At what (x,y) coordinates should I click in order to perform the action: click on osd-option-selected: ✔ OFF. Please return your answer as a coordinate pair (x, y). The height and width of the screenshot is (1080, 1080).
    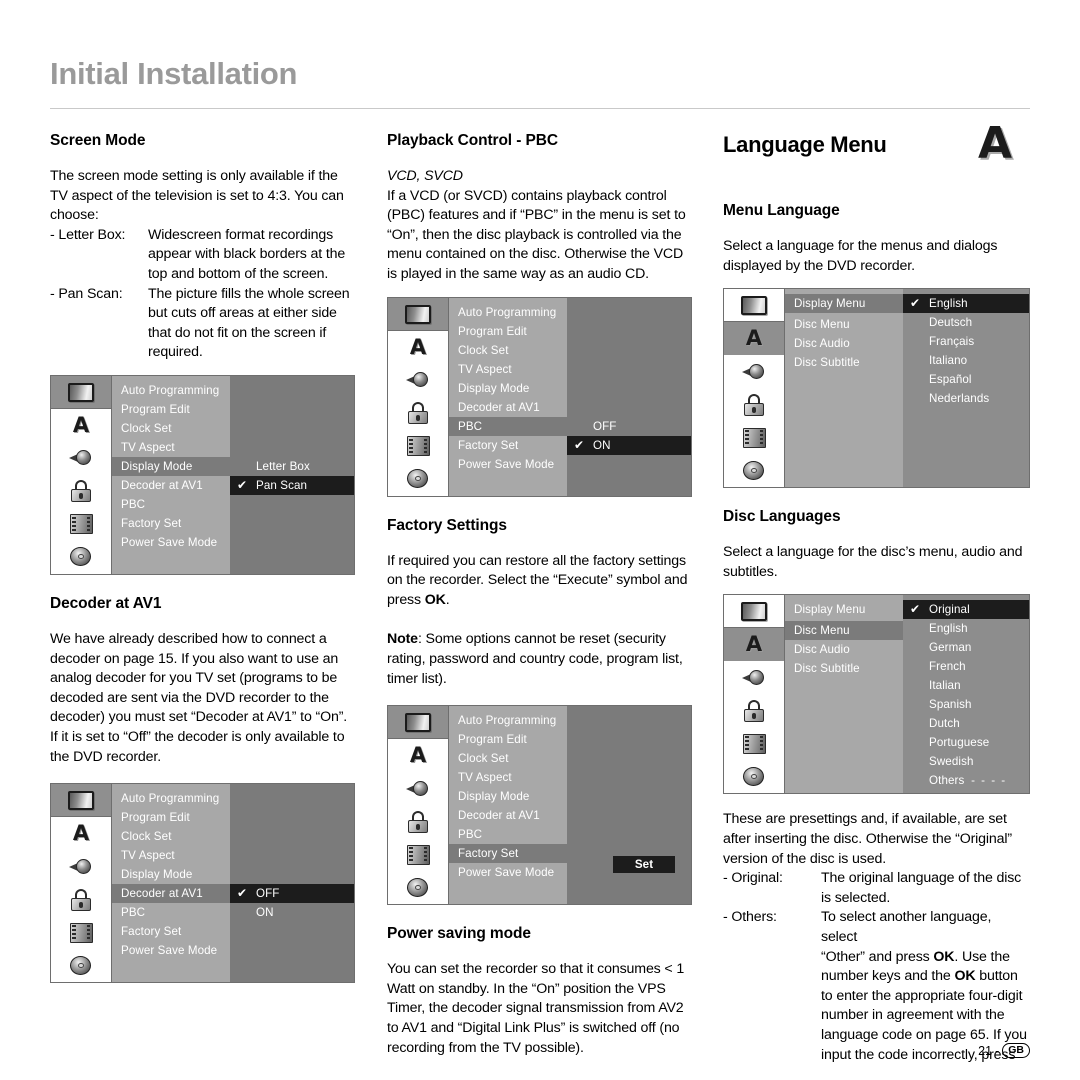
    Looking at the image, I should click on (292, 894).